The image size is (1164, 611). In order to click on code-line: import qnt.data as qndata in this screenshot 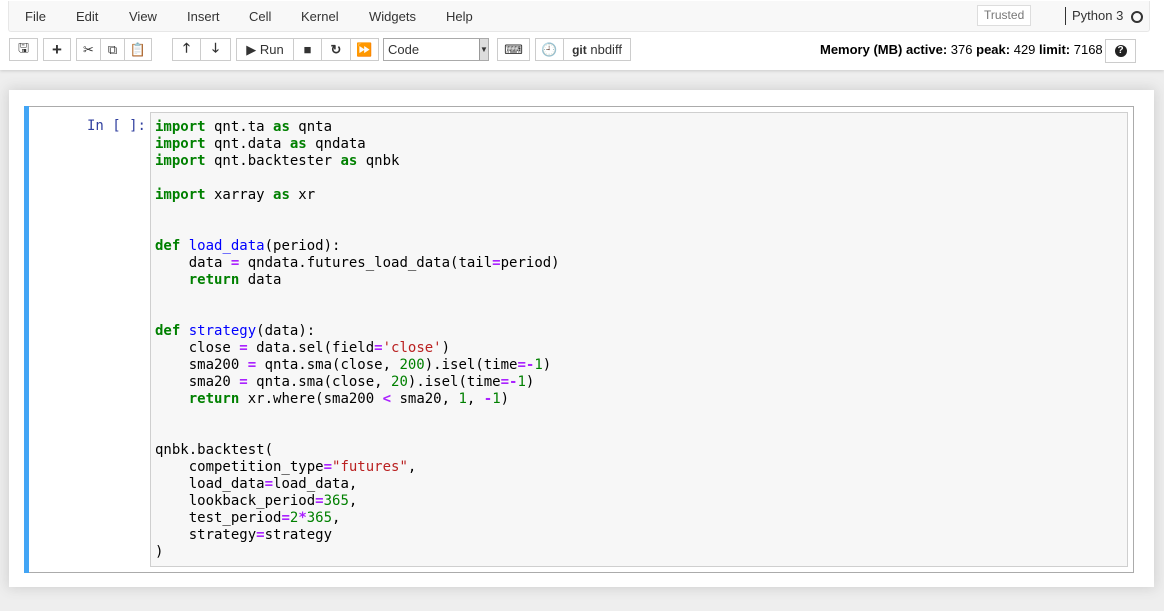, I will do `click(357, 144)`.